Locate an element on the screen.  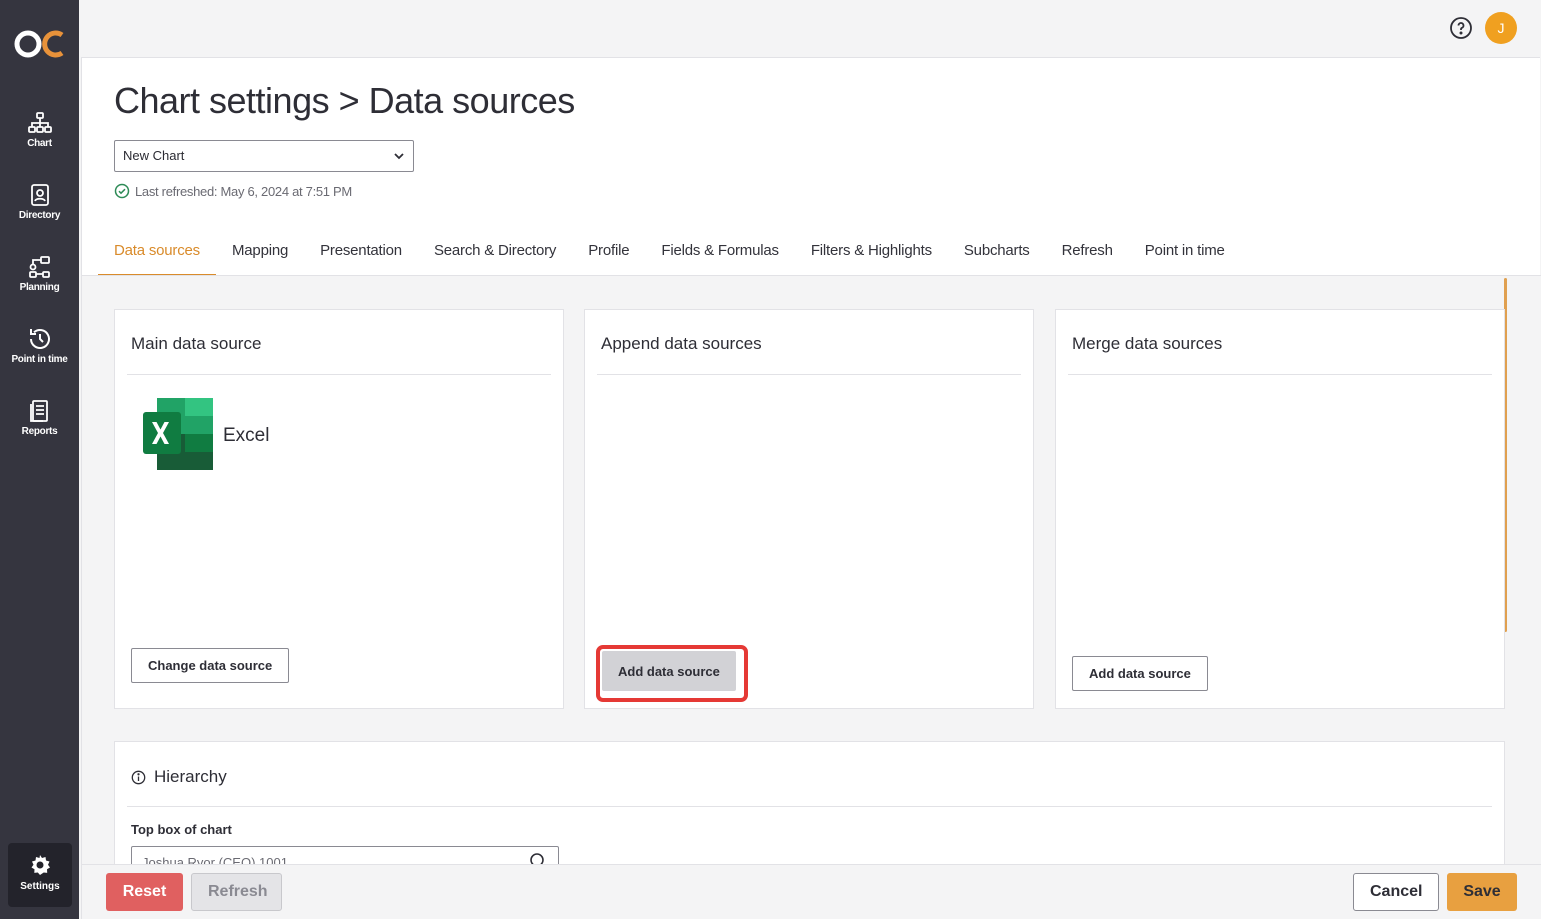
tab-point-in-time: Point in time is located at coordinates (1185, 254).